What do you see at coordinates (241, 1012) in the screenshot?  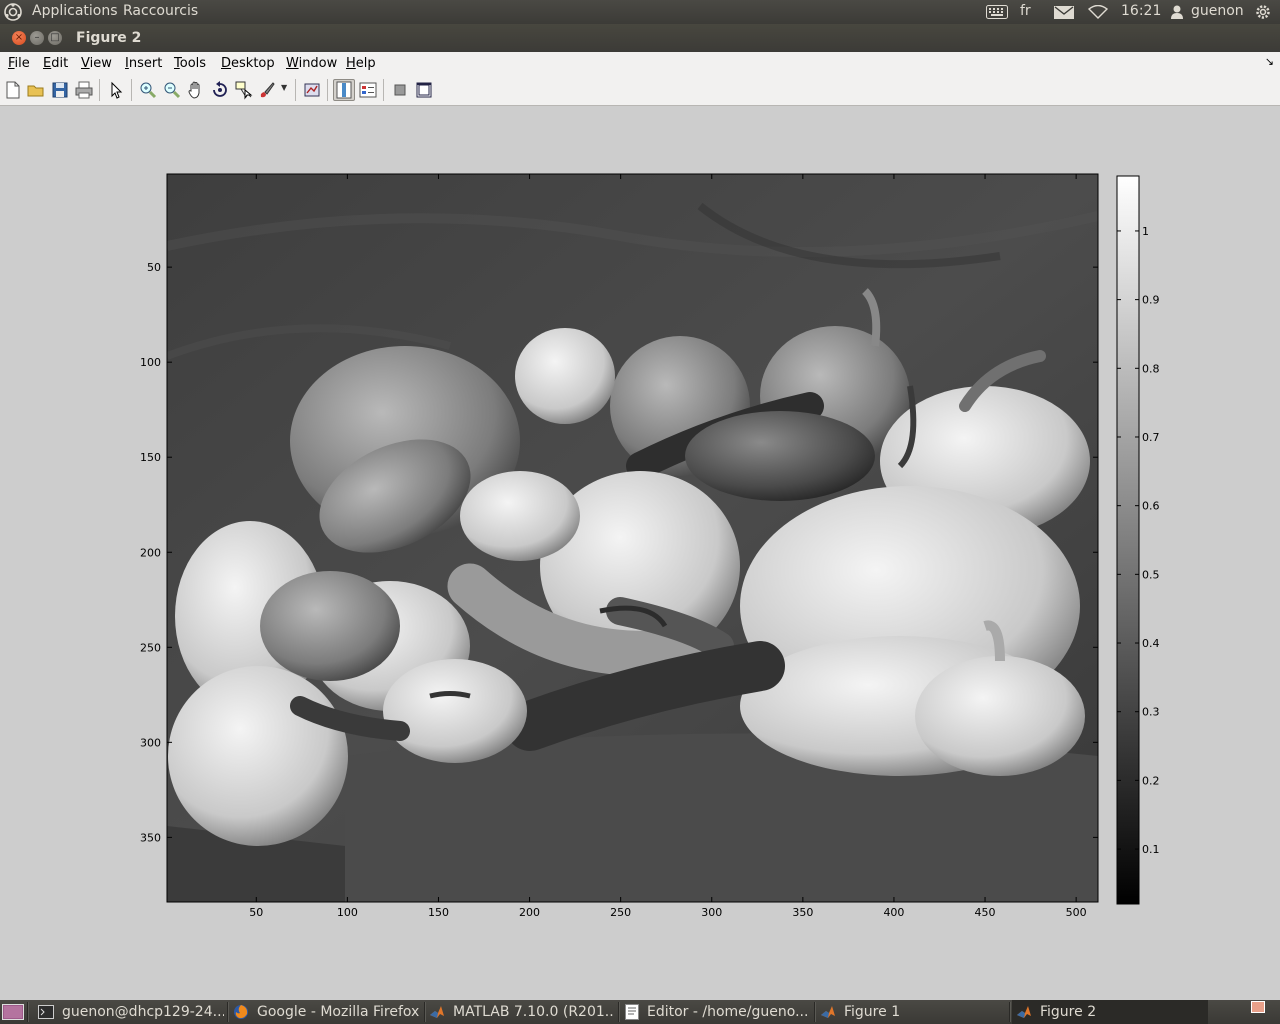 I see `firefox-icon` at bounding box center [241, 1012].